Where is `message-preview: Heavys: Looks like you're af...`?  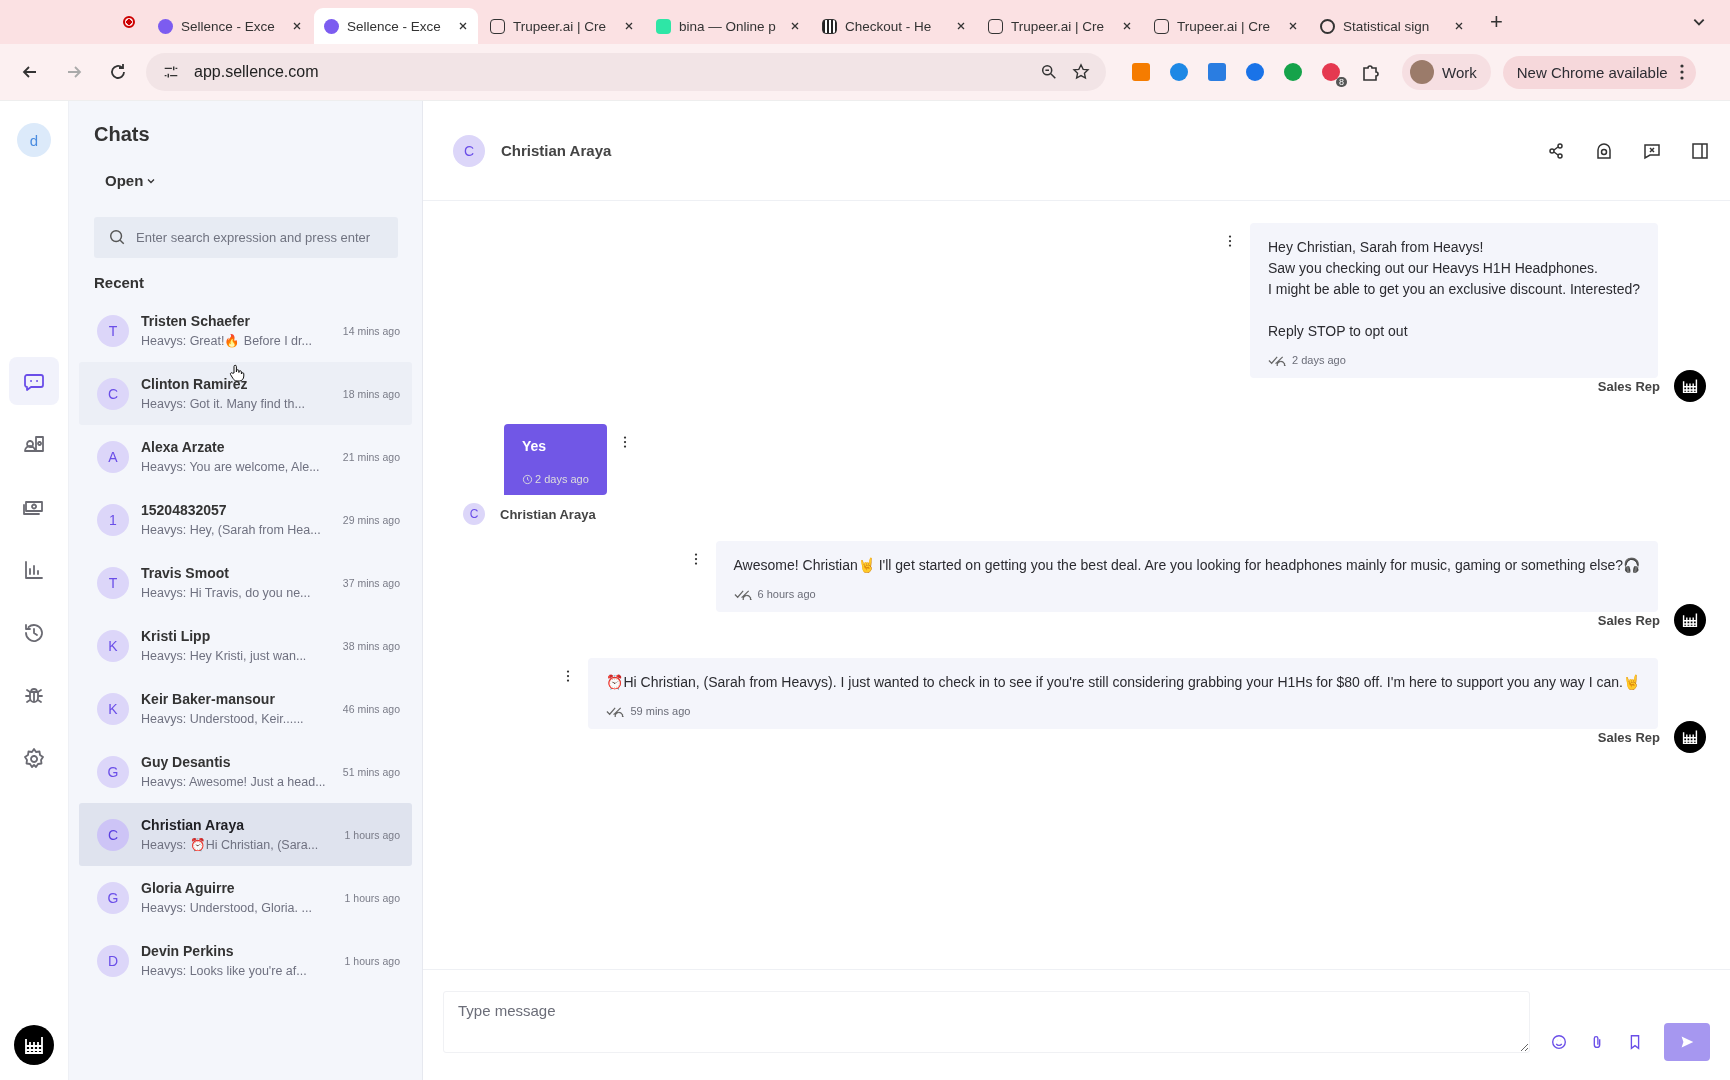
message-preview: Heavys: Looks like you're af... is located at coordinates (224, 970).